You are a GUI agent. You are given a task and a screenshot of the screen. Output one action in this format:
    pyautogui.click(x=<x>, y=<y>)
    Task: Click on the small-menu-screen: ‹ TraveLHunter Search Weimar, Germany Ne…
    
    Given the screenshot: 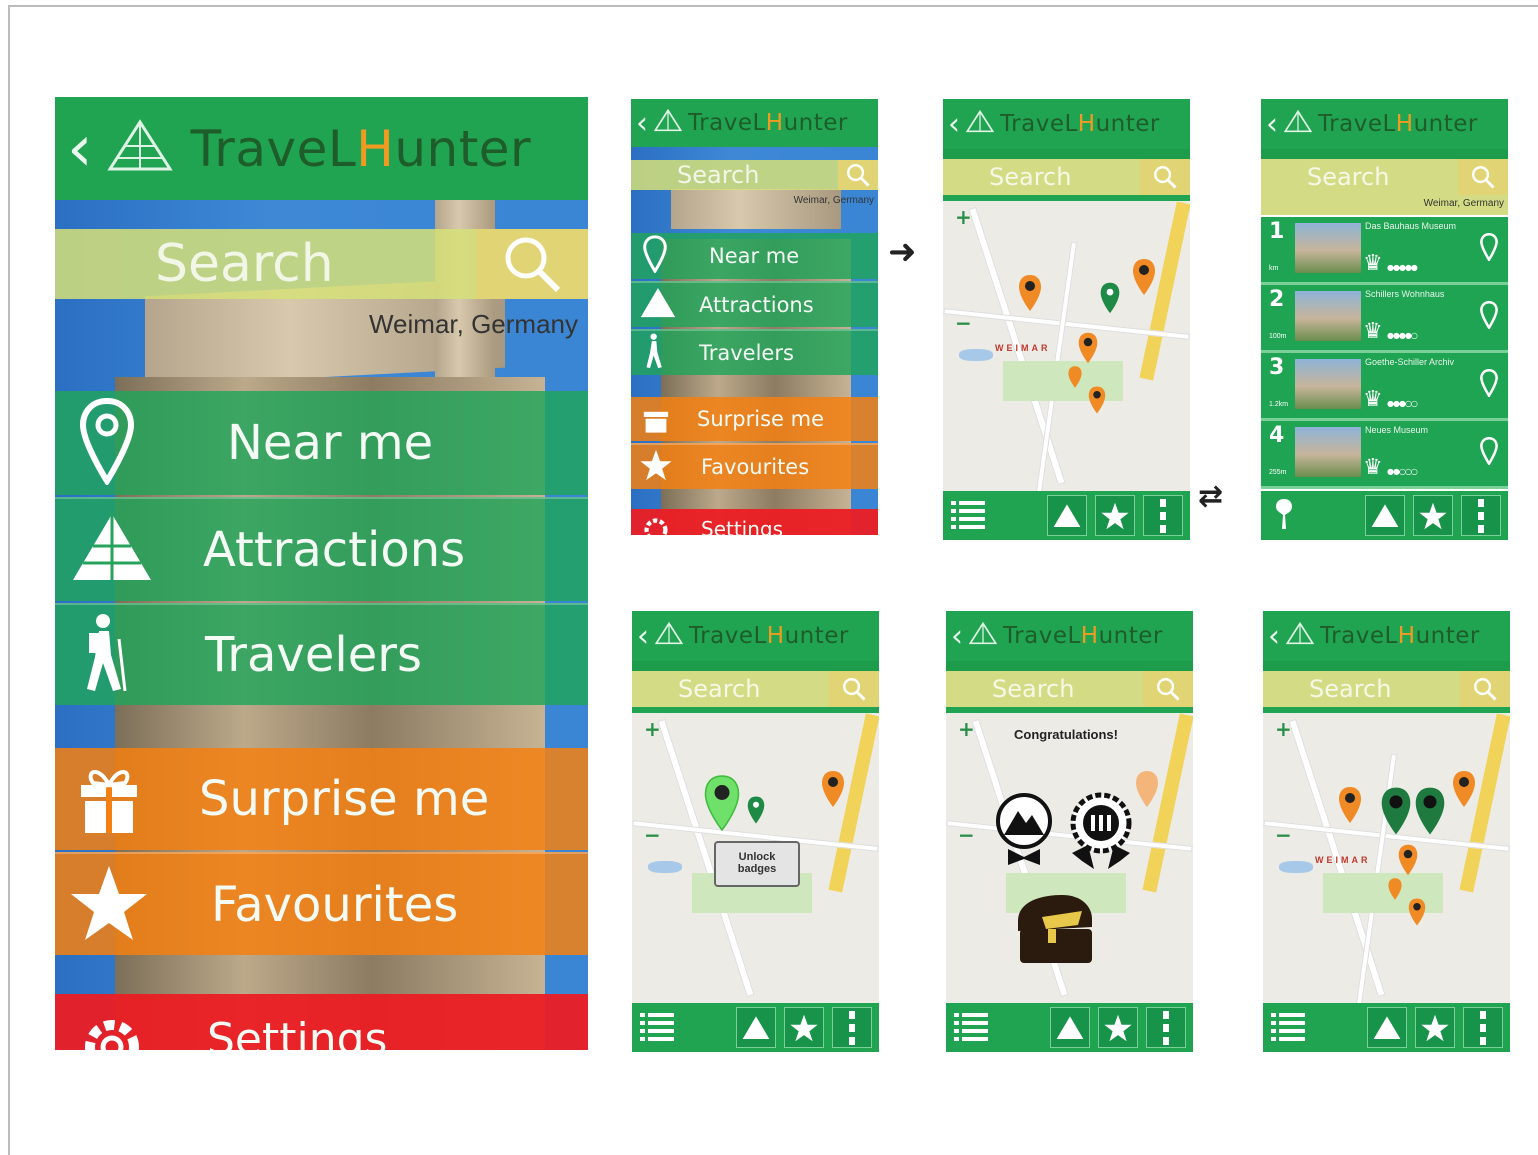 What is the action you would take?
    pyautogui.click(x=754, y=317)
    